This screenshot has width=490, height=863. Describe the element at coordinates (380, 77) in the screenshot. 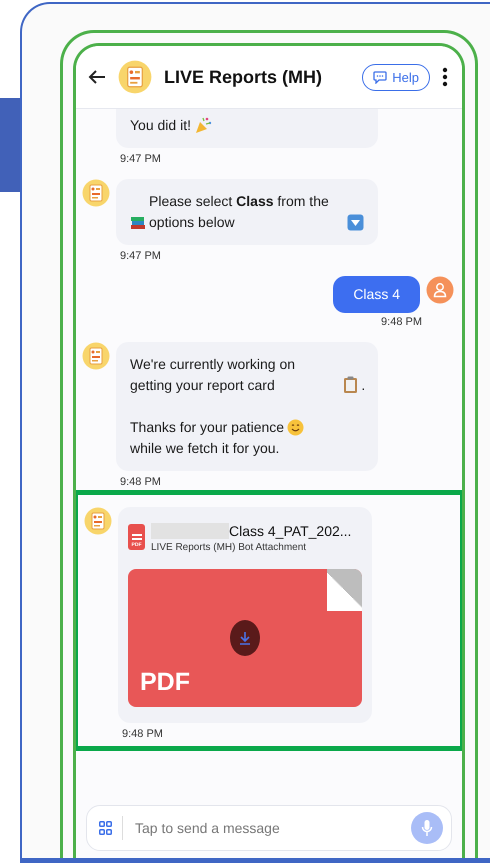

I see `chat-bubble-icon` at that location.